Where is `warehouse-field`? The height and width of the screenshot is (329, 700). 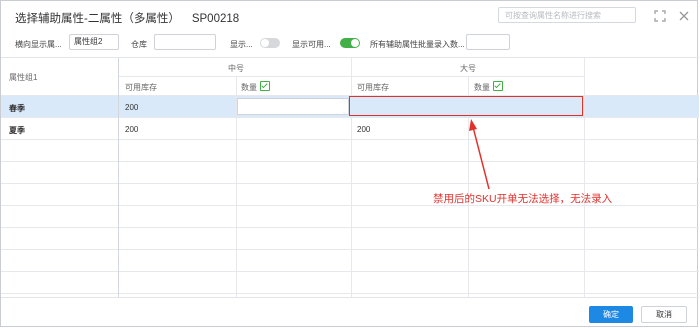 warehouse-field is located at coordinates (185, 42).